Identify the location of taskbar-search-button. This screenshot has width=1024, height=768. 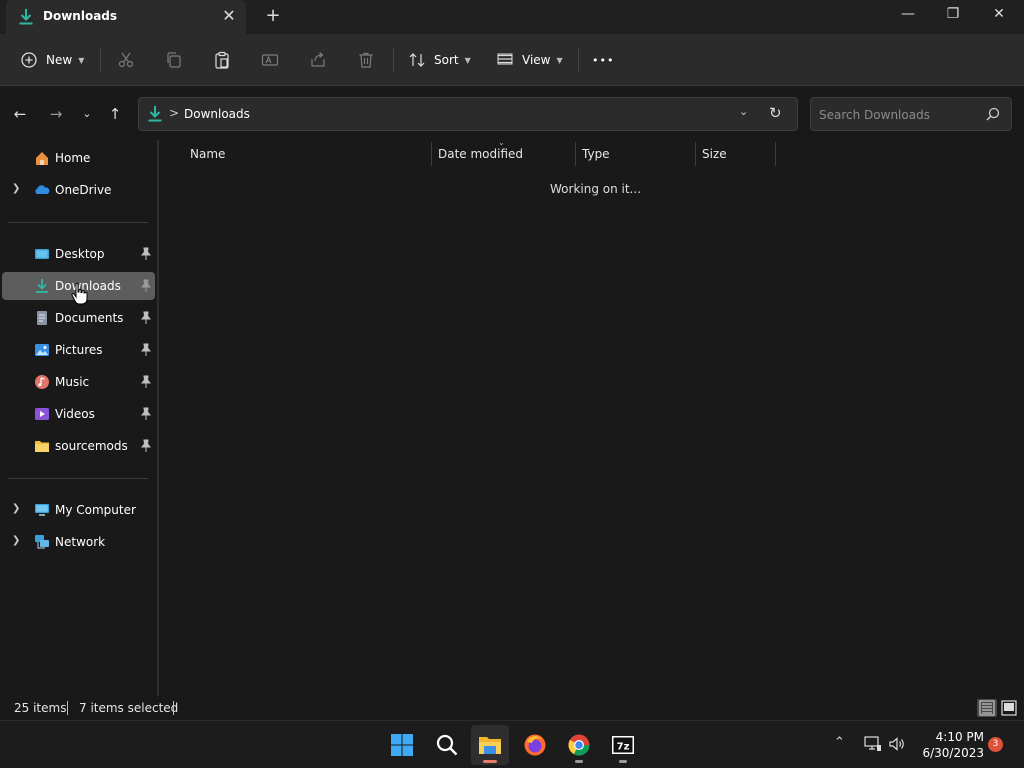
(447, 745).